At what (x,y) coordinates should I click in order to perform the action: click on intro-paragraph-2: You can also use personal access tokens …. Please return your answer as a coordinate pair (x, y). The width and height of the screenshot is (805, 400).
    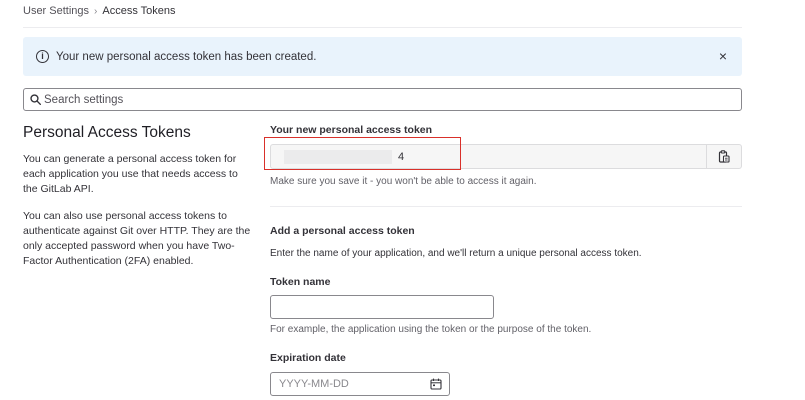
    Looking at the image, I should click on (137, 238).